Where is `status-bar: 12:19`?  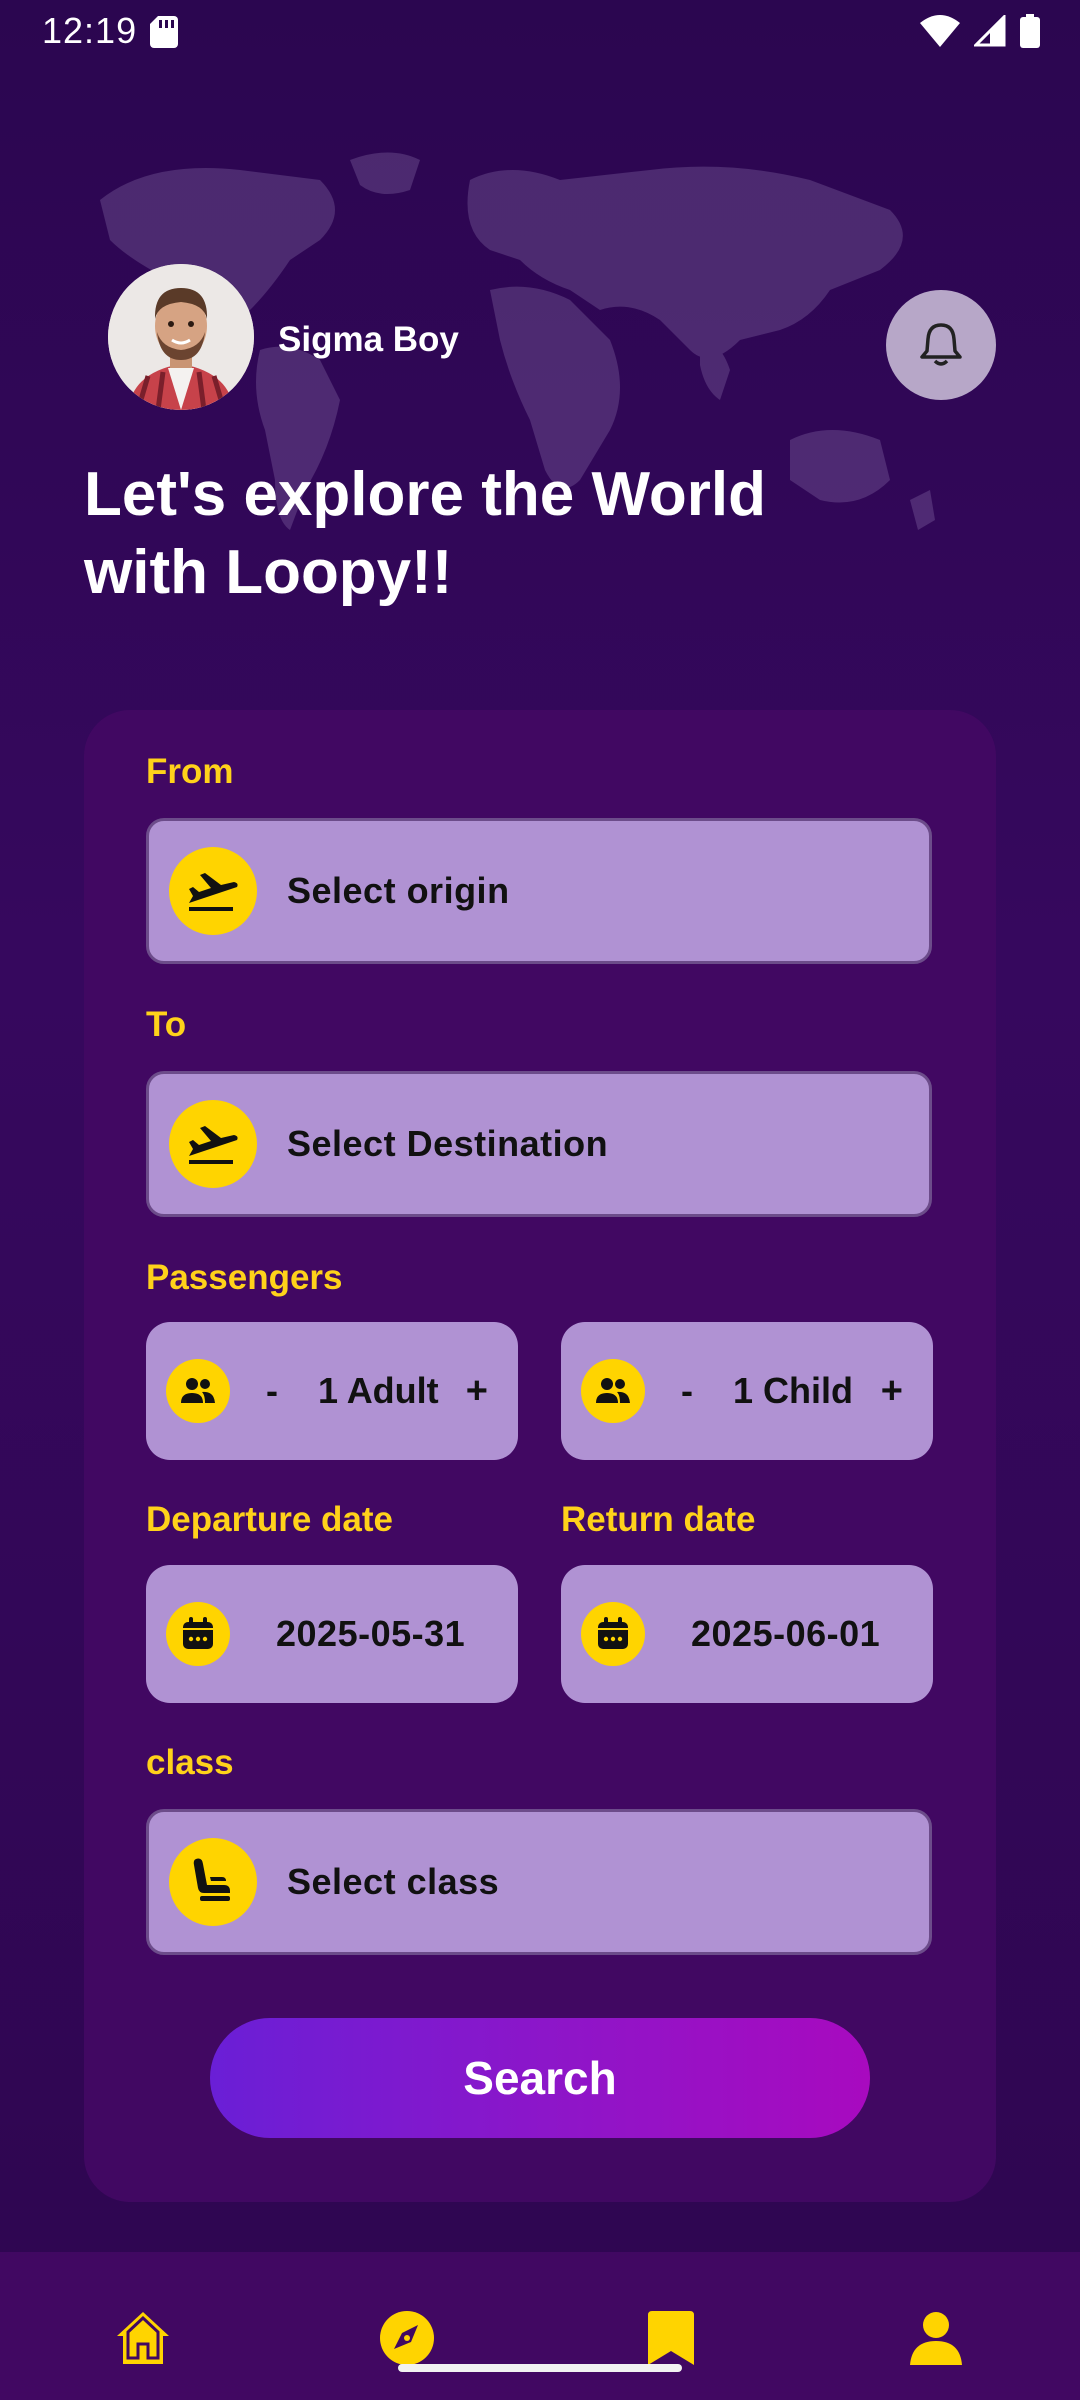
status-bar: 12:19 is located at coordinates (540, 32).